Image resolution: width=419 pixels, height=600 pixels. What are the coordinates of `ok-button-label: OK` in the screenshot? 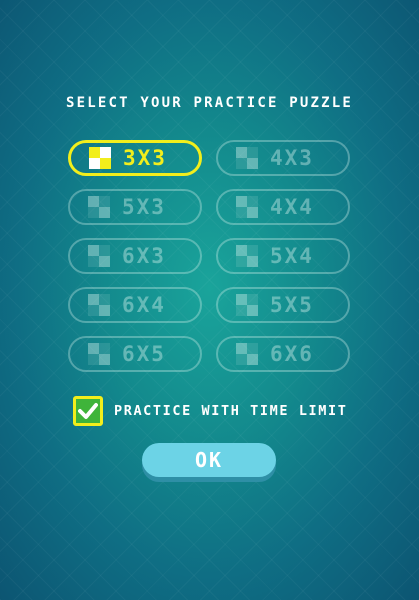 It's located at (209, 460).